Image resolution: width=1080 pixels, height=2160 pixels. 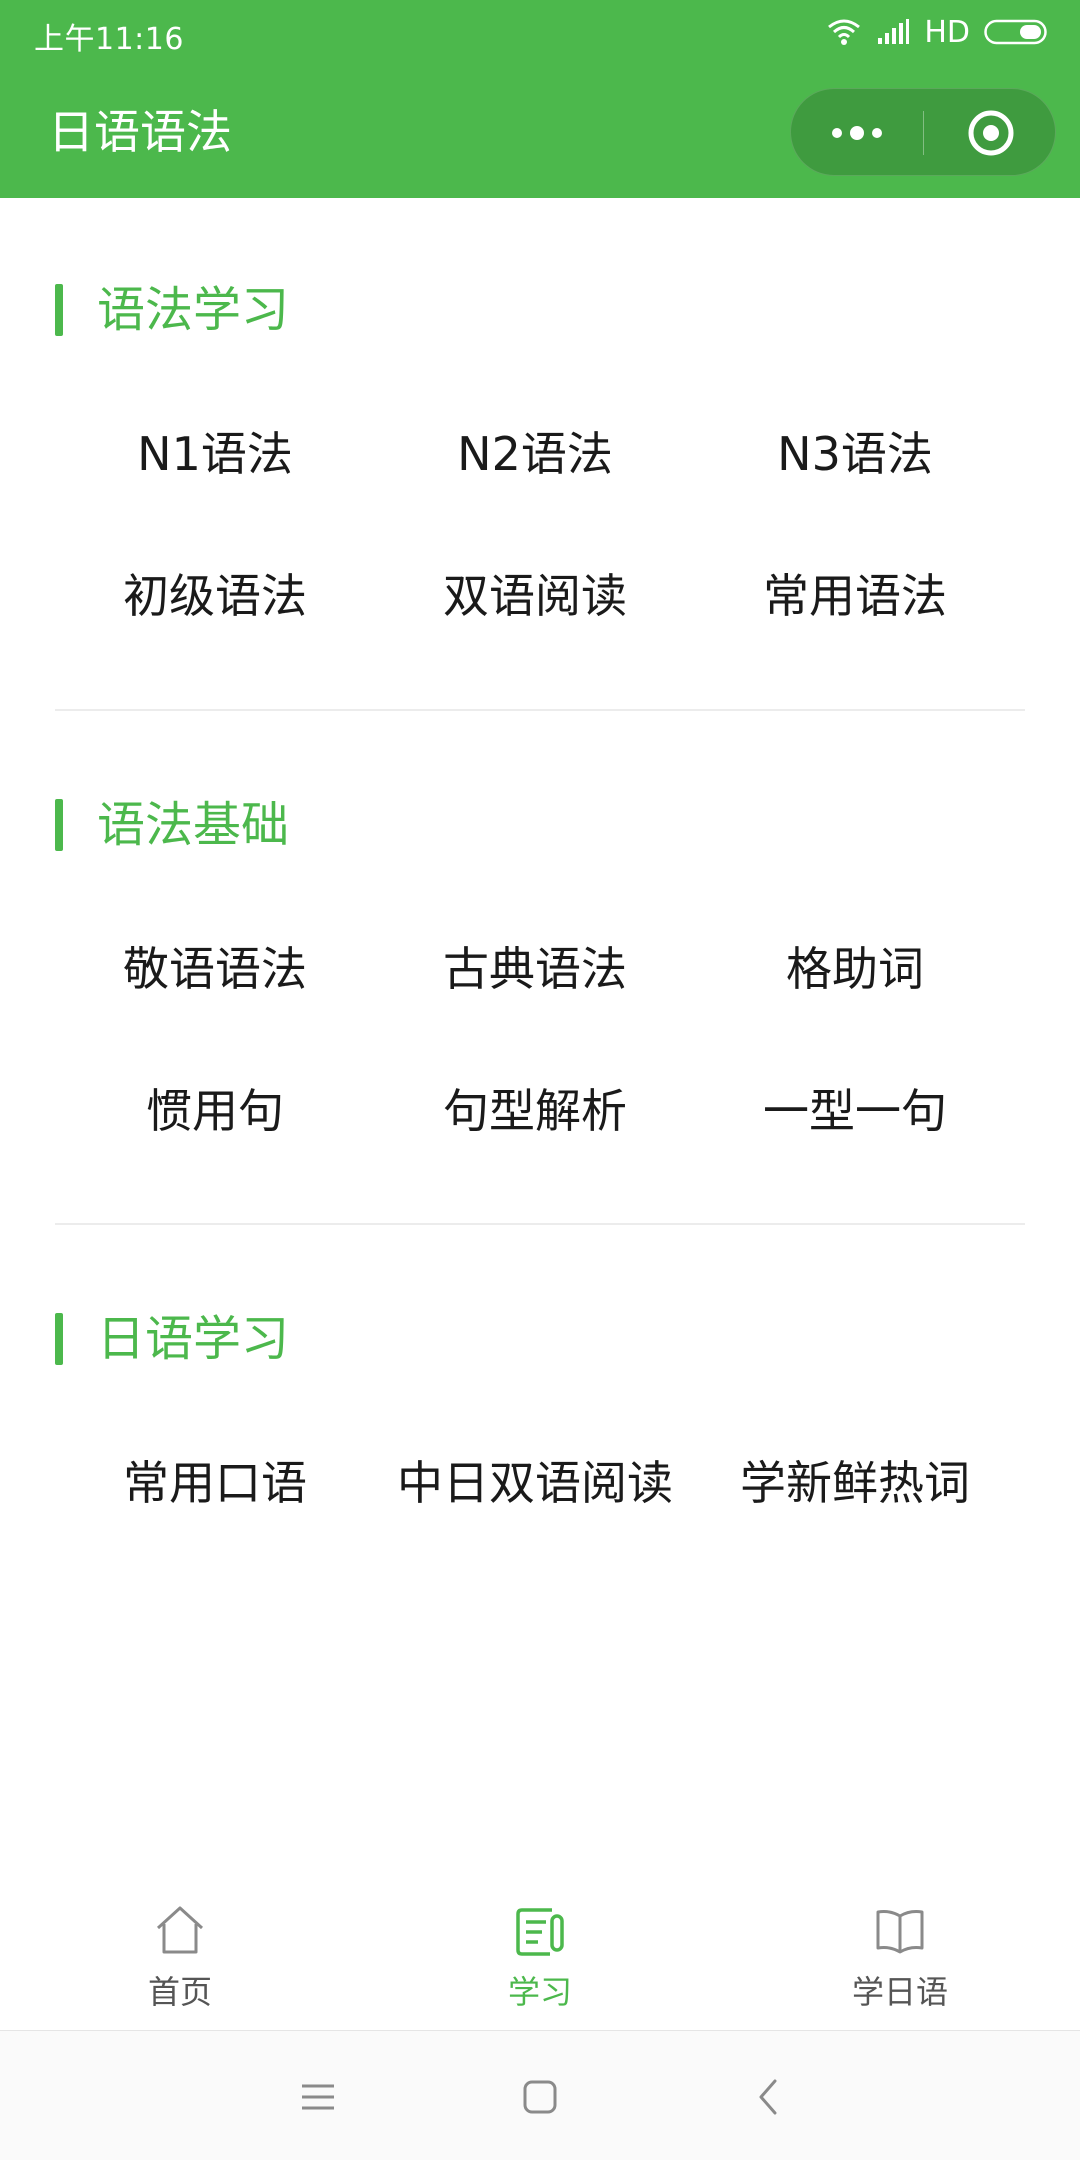 I want to click on grid-item: N1语法, so click(x=215, y=454).